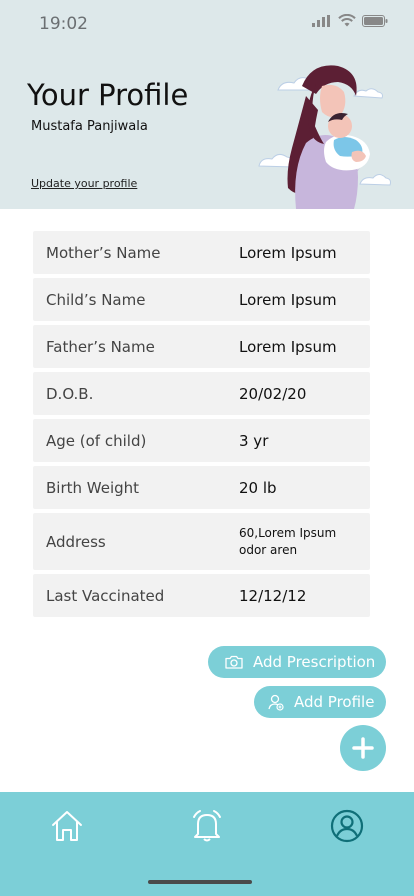 The image size is (414, 896). I want to click on update-profile-link: Update your profile, so click(84, 183).